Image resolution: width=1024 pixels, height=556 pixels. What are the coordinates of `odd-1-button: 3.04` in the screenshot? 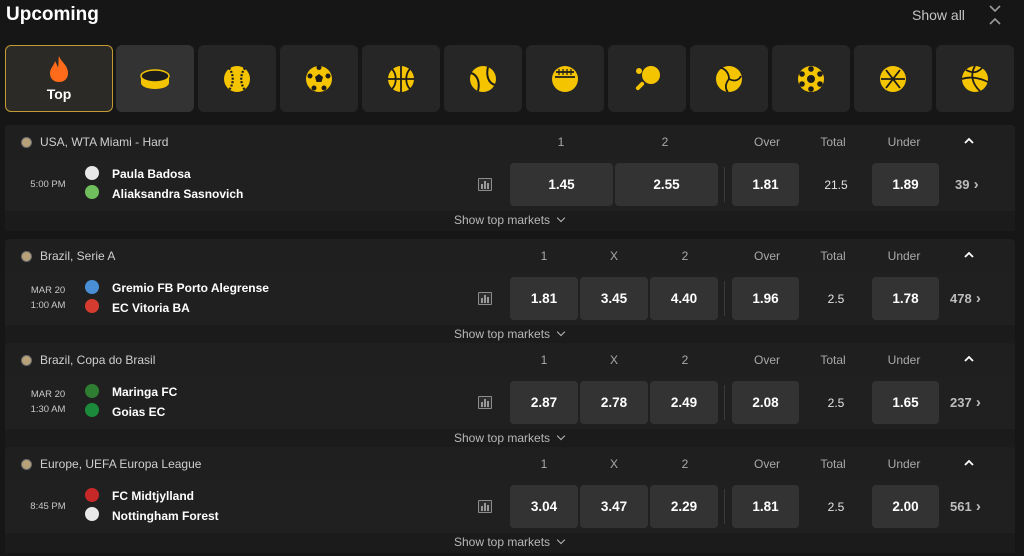 It's located at (544, 506).